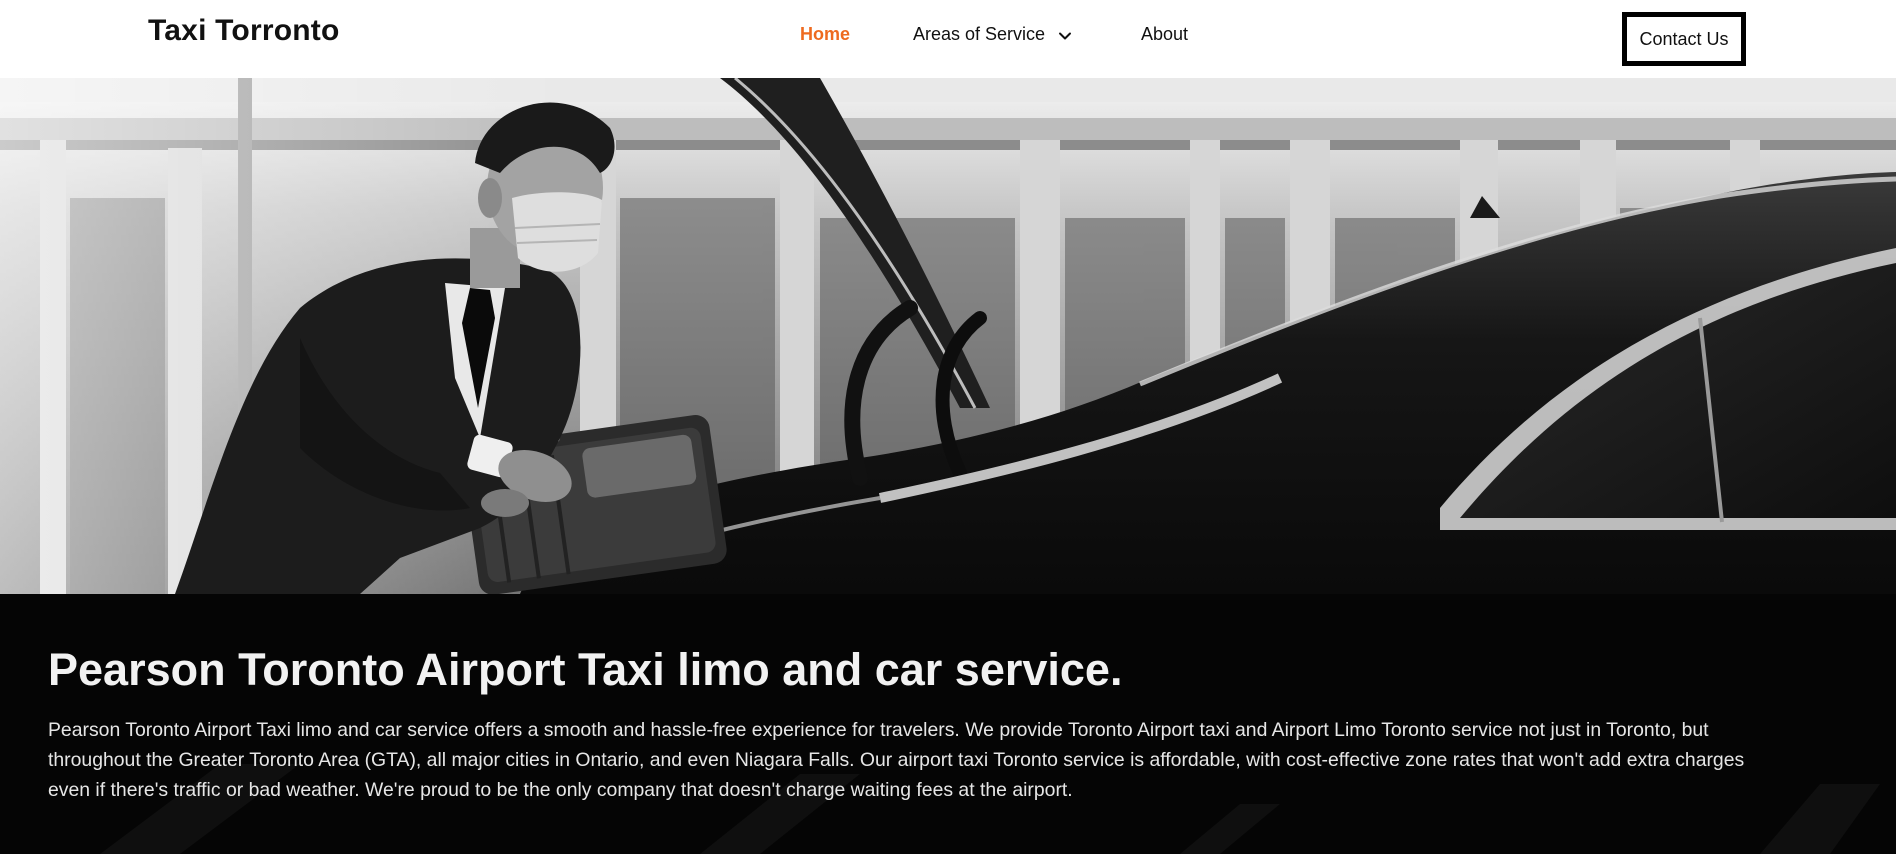 Image resolution: width=1896 pixels, height=854 pixels. Describe the element at coordinates (1065, 34) in the screenshot. I see `chevron-down-icon` at that location.